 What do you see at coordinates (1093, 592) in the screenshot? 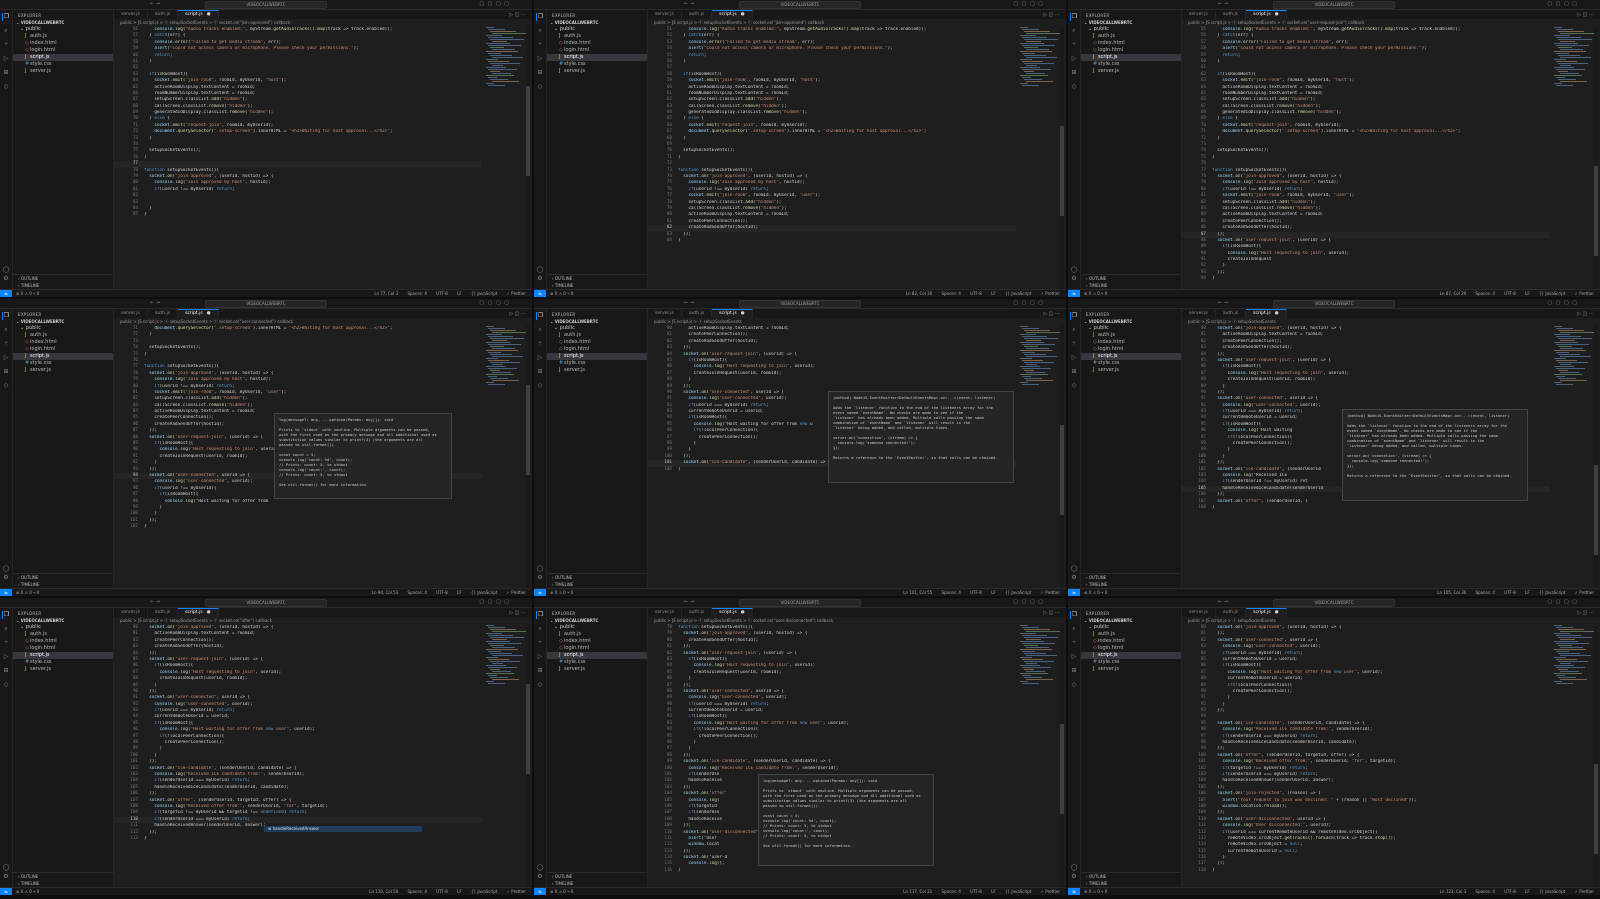
I see `problems-indicator: ⊗ 0 ⚠ 0 ⑂ 0` at bounding box center [1093, 592].